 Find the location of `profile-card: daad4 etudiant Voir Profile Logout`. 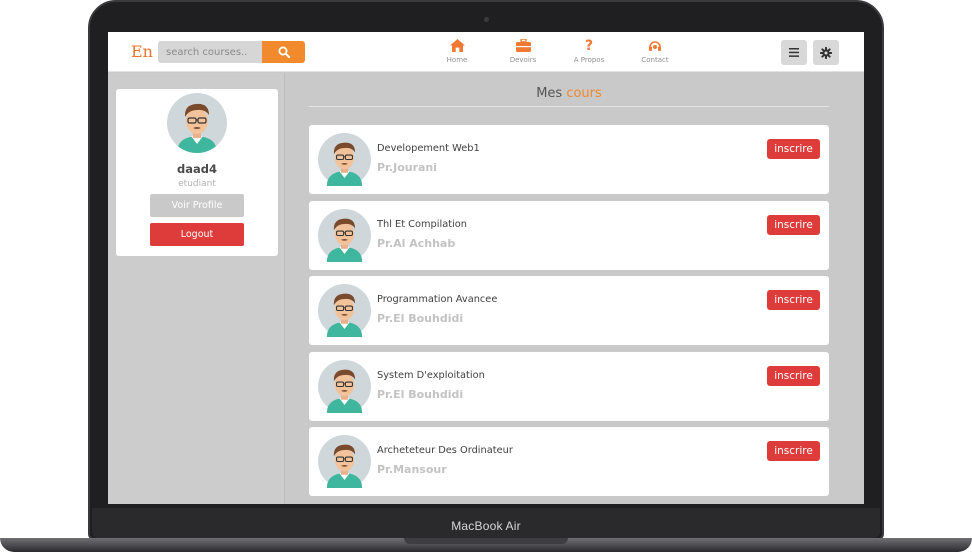

profile-card: daad4 etudiant Voir Profile Logout is located at coordinates (197, 172).